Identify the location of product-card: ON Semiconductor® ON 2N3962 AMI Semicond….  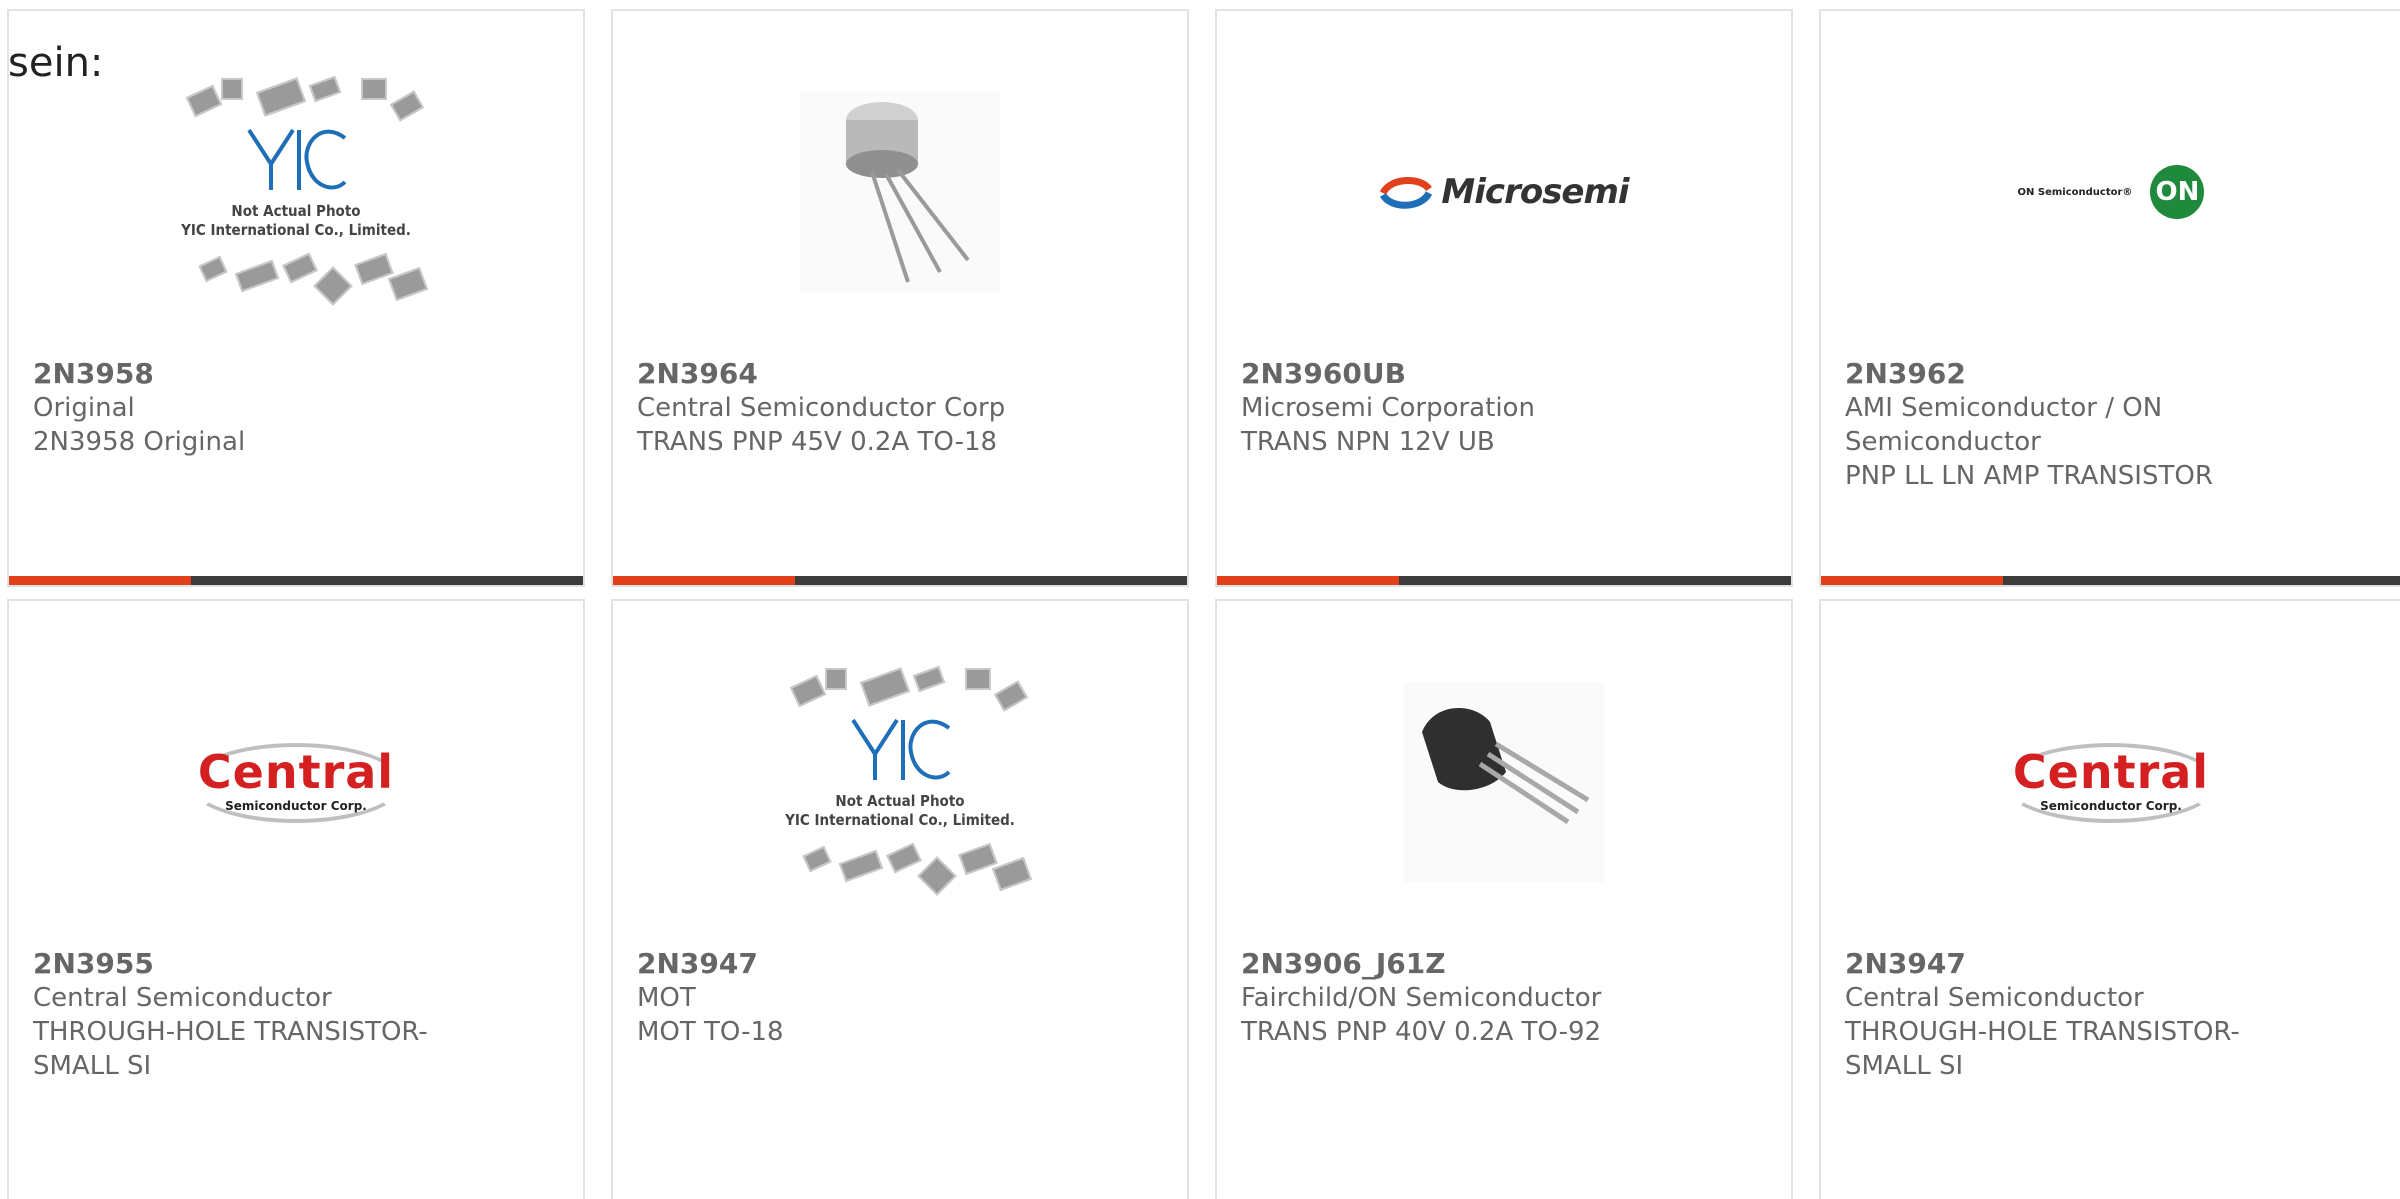
(2109, 298).